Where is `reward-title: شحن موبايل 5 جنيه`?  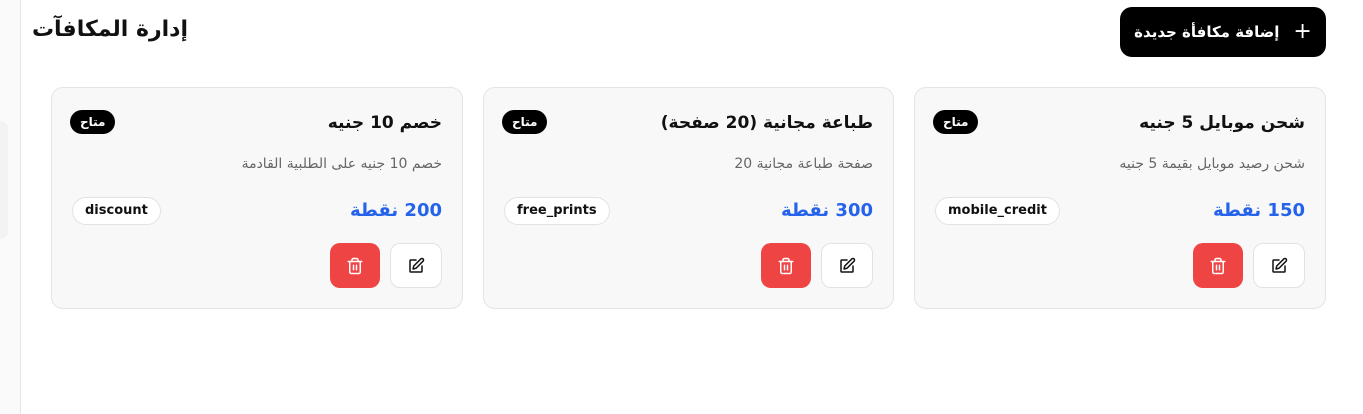 reward-title: شحن موبايل 5 جنيه is located at coordinates (1222, 123).